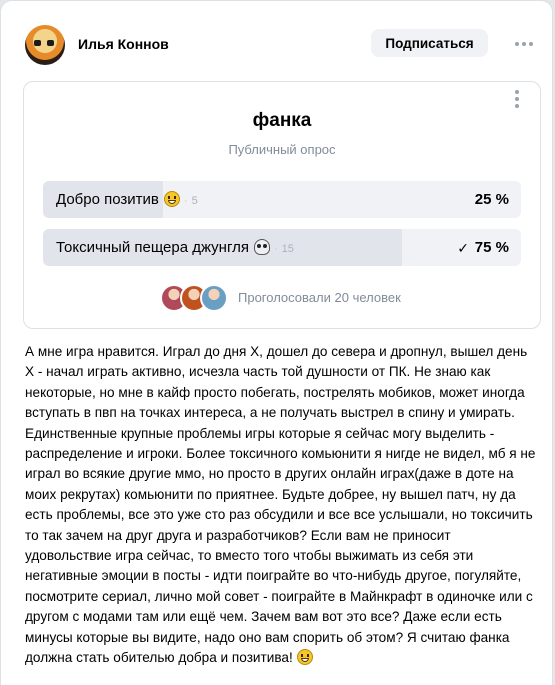 This screenshot has height=685, width=555. I want to click on poll-option-2-label: Токсичный пещера джунгля, so click(152, 247).